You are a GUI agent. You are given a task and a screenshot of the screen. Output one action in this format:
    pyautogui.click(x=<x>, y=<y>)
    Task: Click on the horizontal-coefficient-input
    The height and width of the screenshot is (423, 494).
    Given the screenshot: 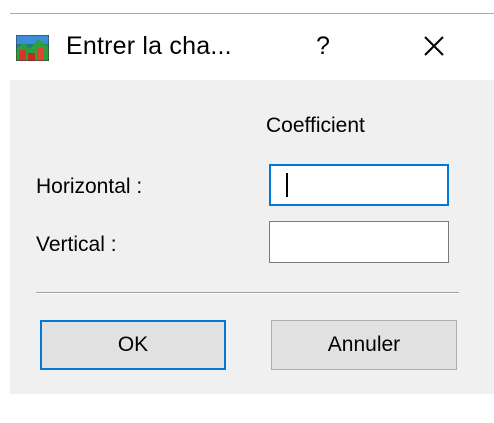 What is the action you would take?
    pyautogui.click(x=359, y=185)
    